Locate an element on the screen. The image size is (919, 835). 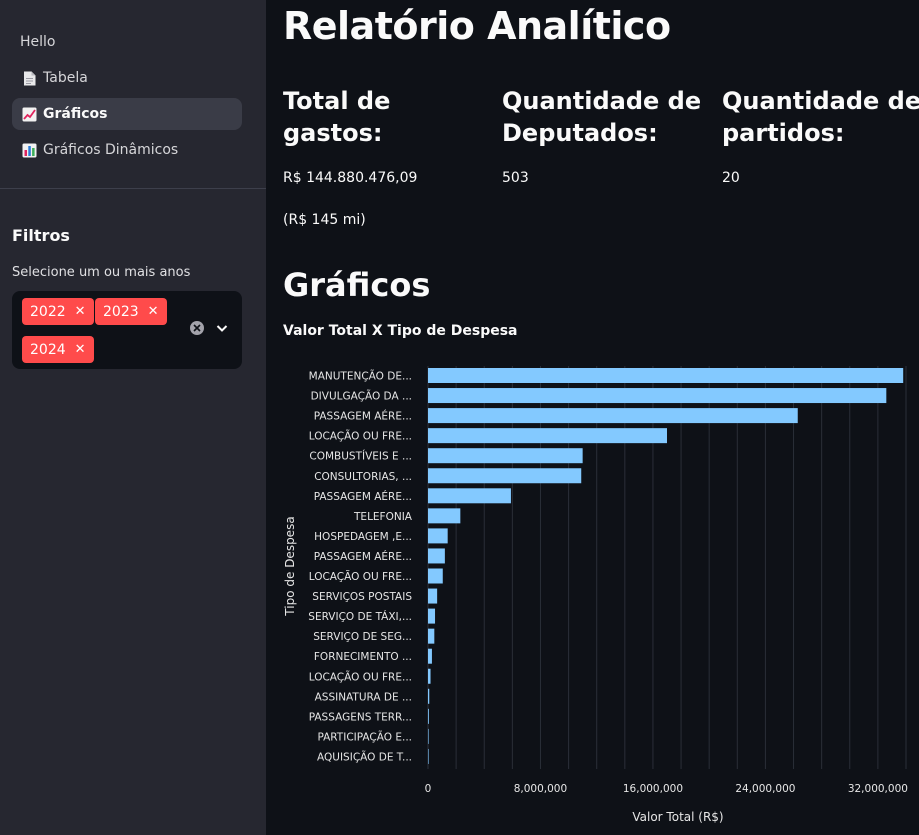
page-title: Relatório Analítico is located at coordinates (477, 26).